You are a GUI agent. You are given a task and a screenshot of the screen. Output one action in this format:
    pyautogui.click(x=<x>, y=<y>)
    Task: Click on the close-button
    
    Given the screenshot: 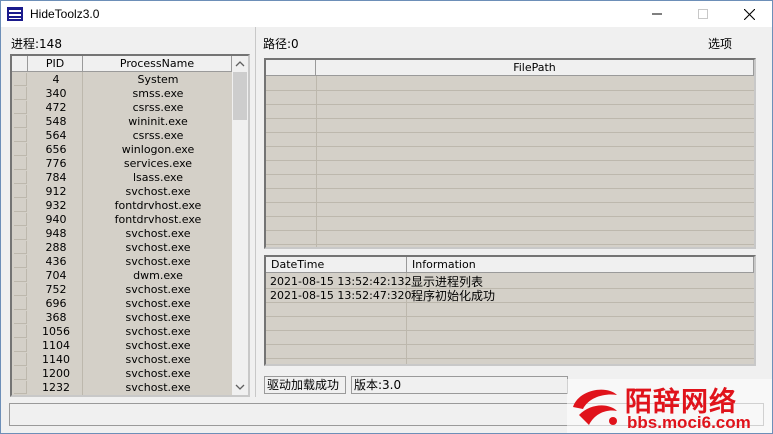 What is the action you would take?
    pyautogui.click(x=749, y=14)
    